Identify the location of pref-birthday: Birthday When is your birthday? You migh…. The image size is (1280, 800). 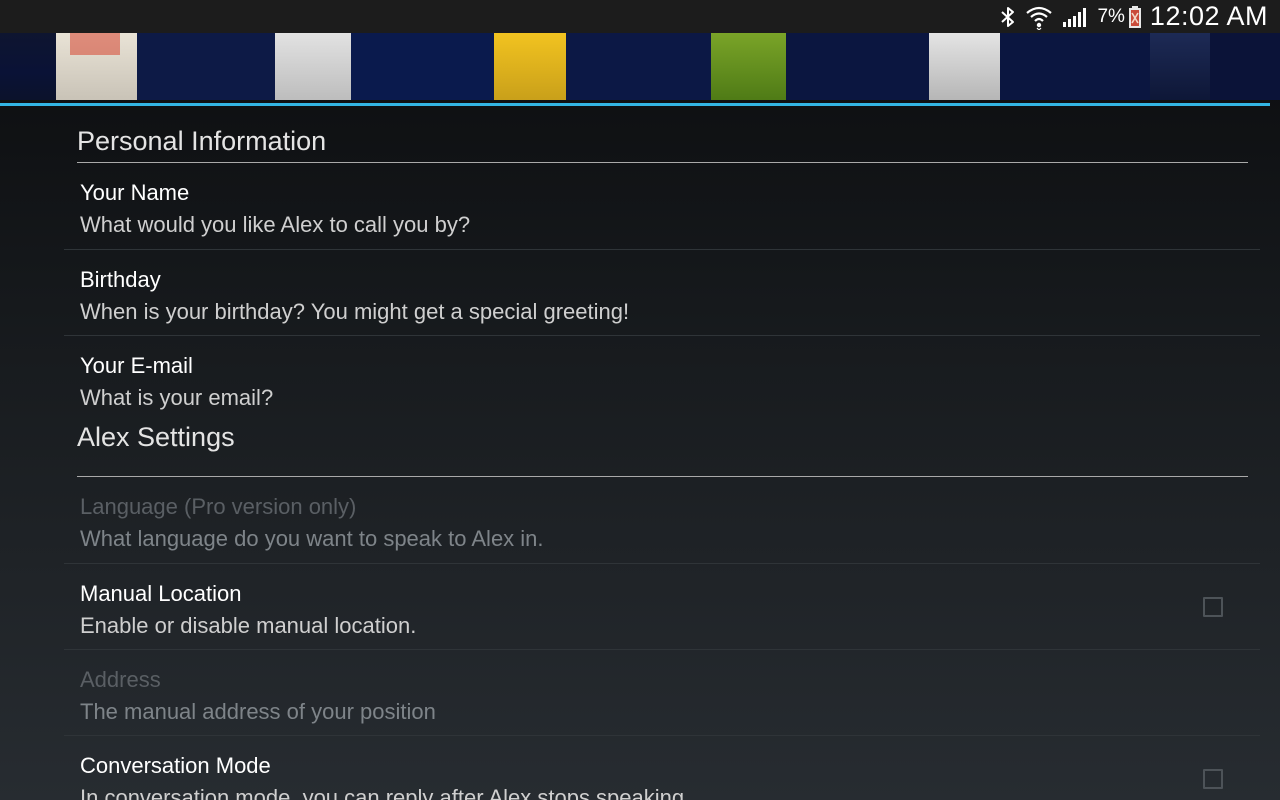
(662, 292).